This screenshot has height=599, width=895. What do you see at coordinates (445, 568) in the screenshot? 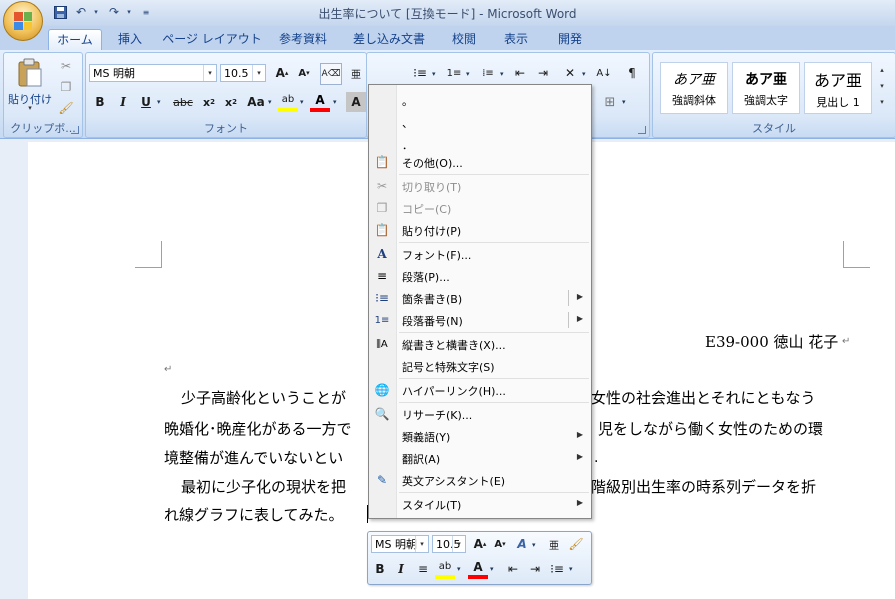
I see `mini-highlight-icon: ab` at bounding box center [445, 568].